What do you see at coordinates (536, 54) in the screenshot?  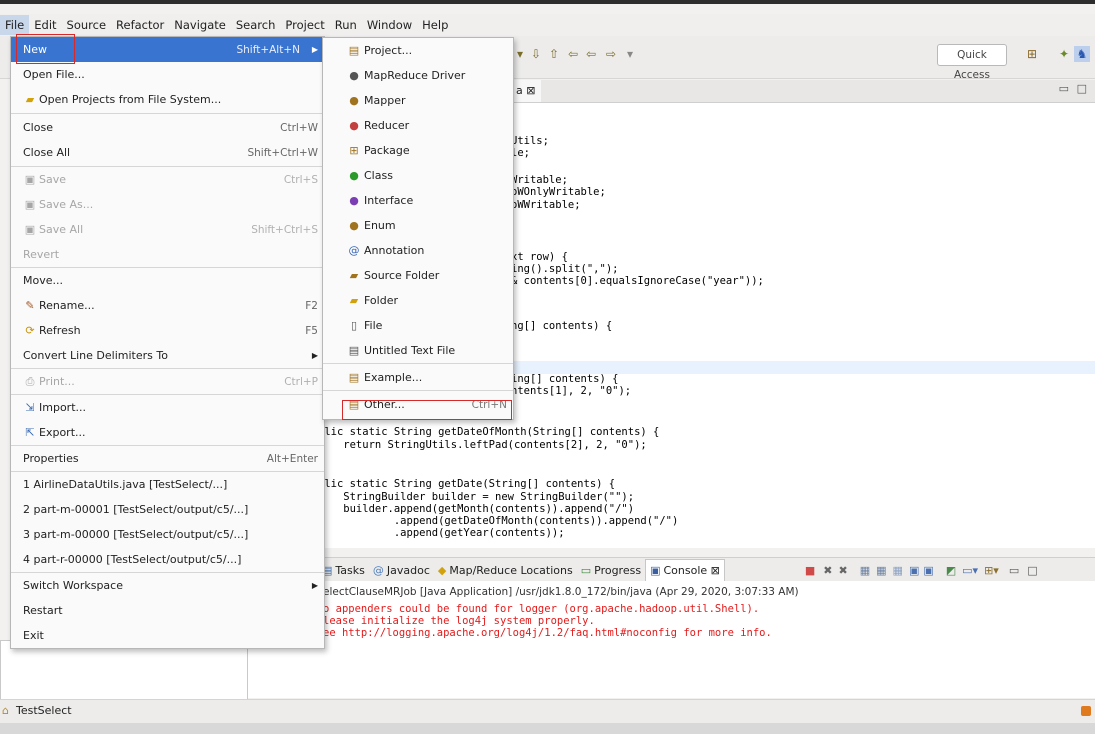 I see `next-annotation-icon: ⇩` at bounding box center [536, 54].